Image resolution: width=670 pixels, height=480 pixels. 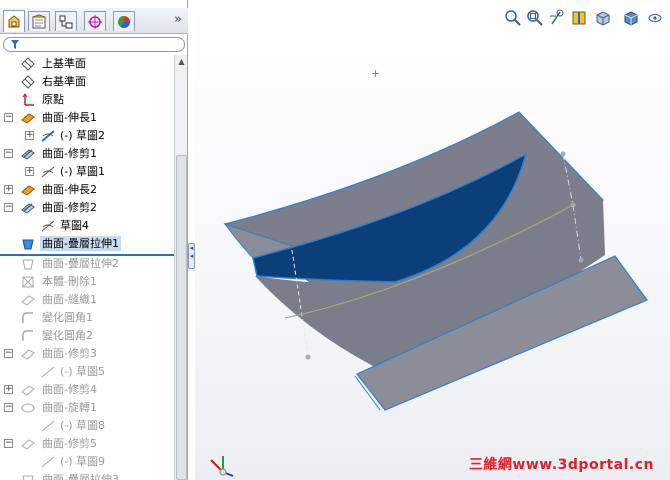 What do you see at coordinates (222, 466) in the screenshot?
I see `axis-triad` at bounding box center [222, 466].